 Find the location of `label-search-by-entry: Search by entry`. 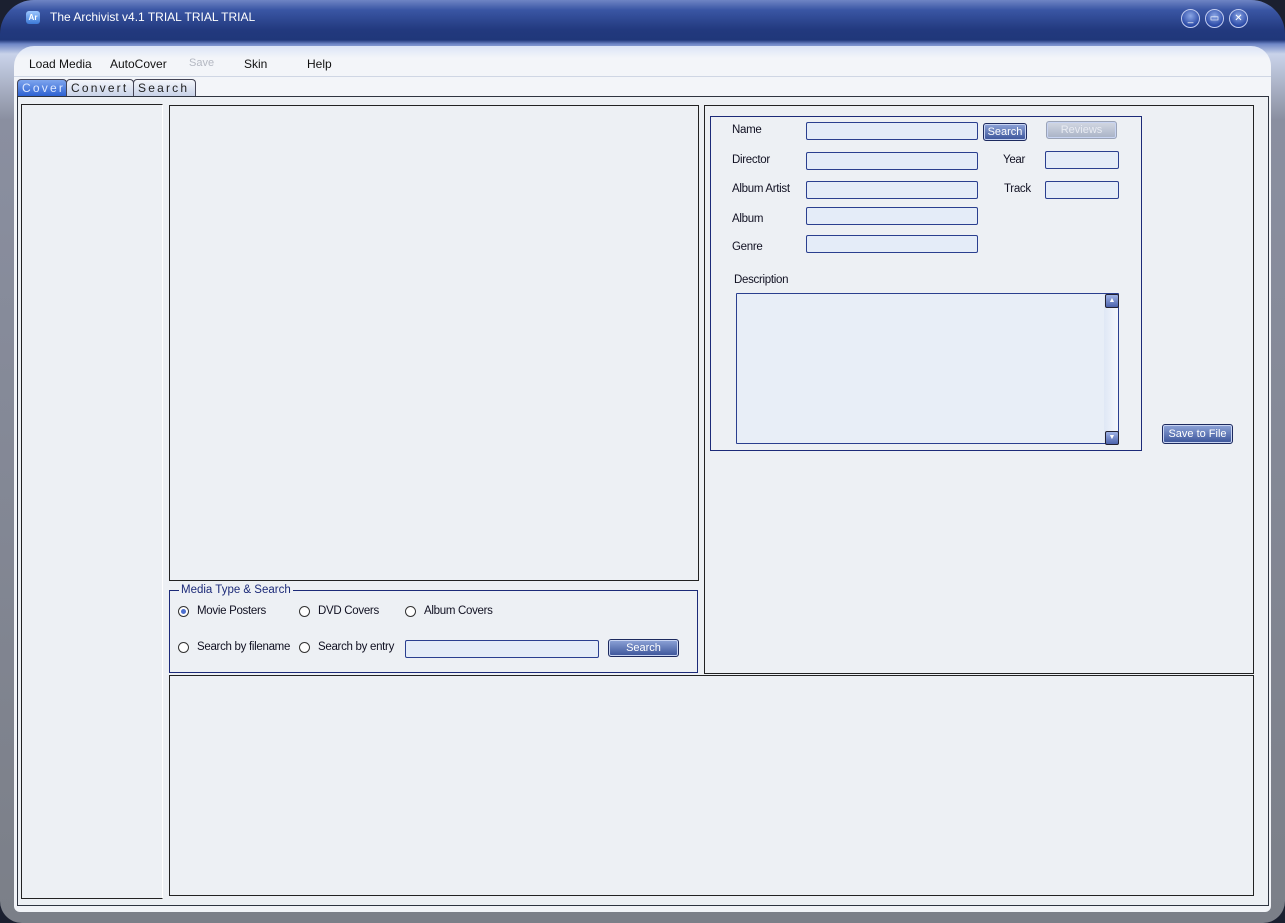

label-search-by-entry: Search by entry is located at coordinates (356, 647).